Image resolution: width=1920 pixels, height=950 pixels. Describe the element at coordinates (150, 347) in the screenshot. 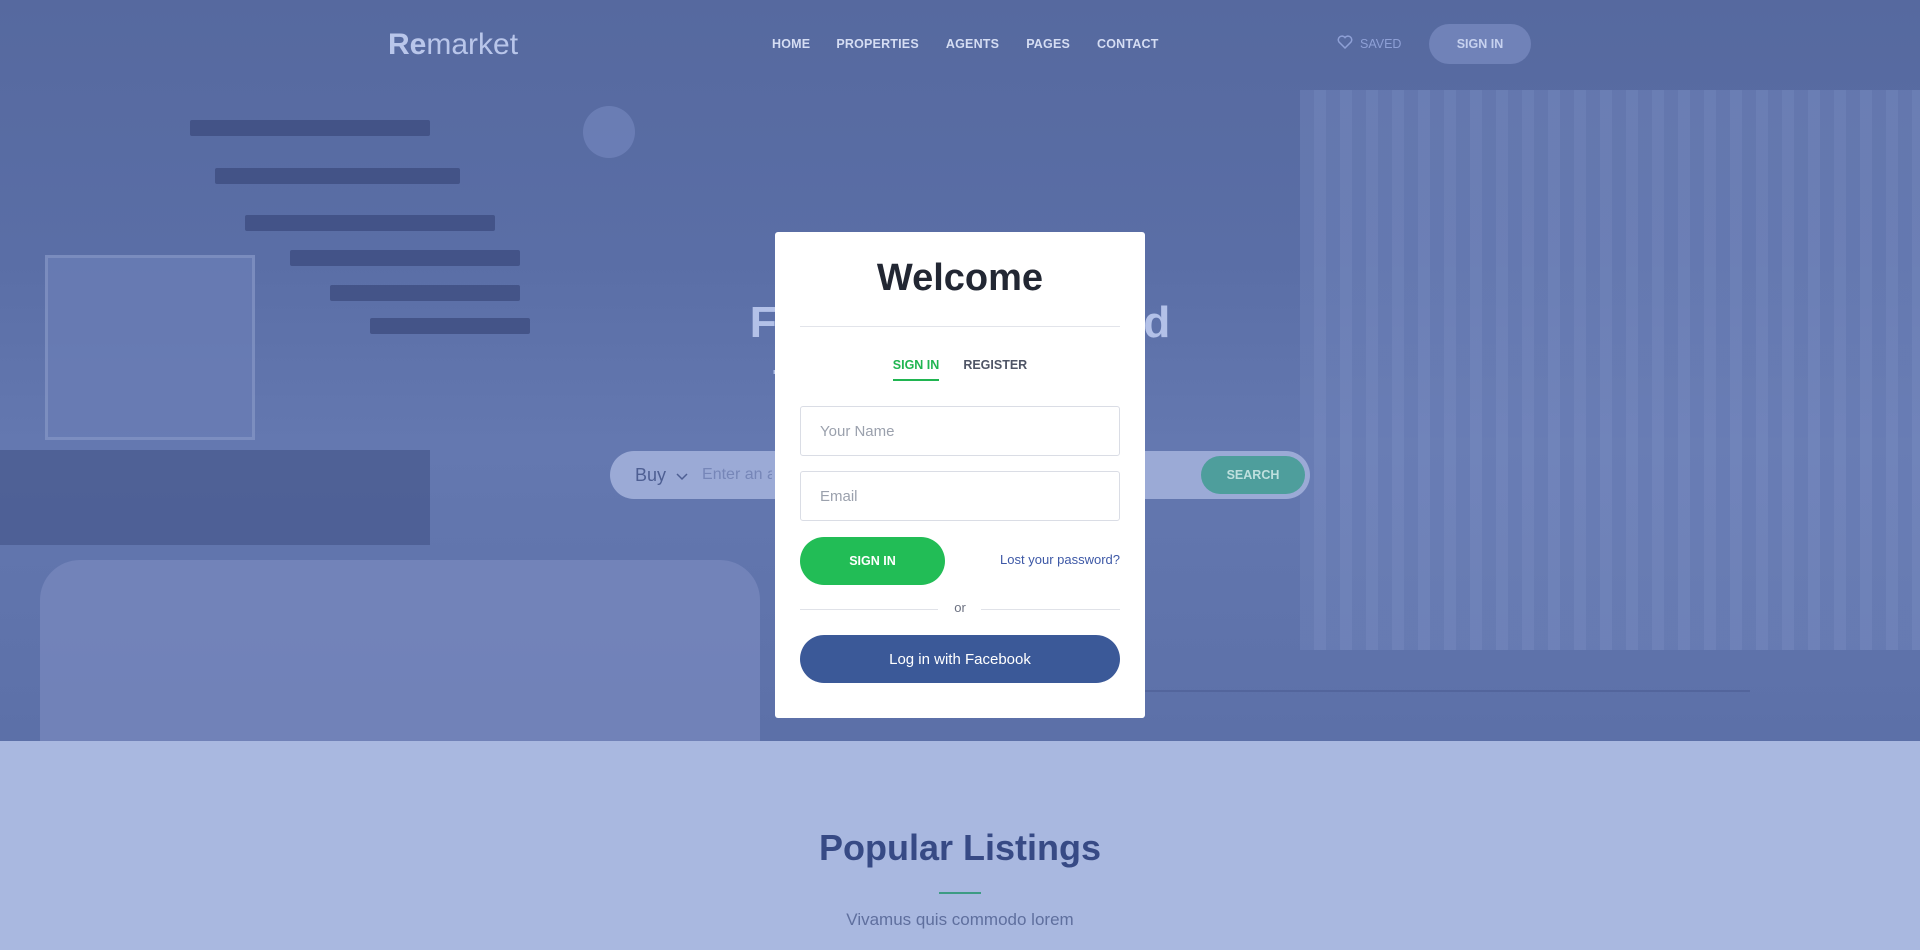

I see `wall-frame` at that location.